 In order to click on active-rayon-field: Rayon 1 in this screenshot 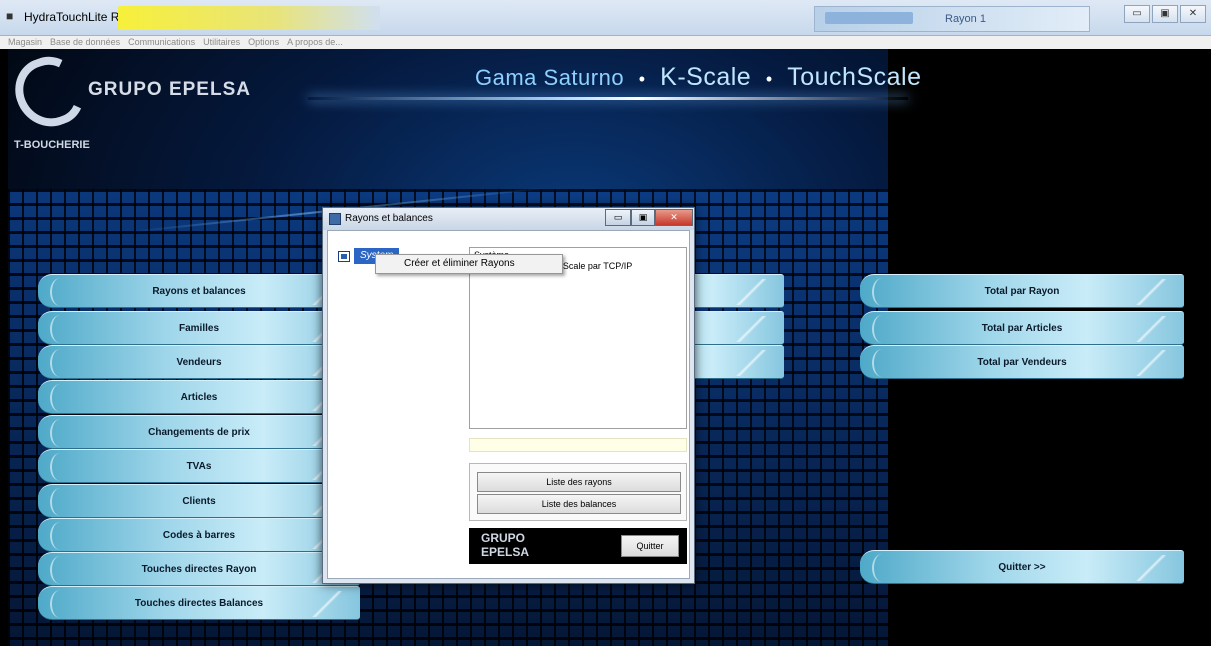, I will do `click(952, 19)`.